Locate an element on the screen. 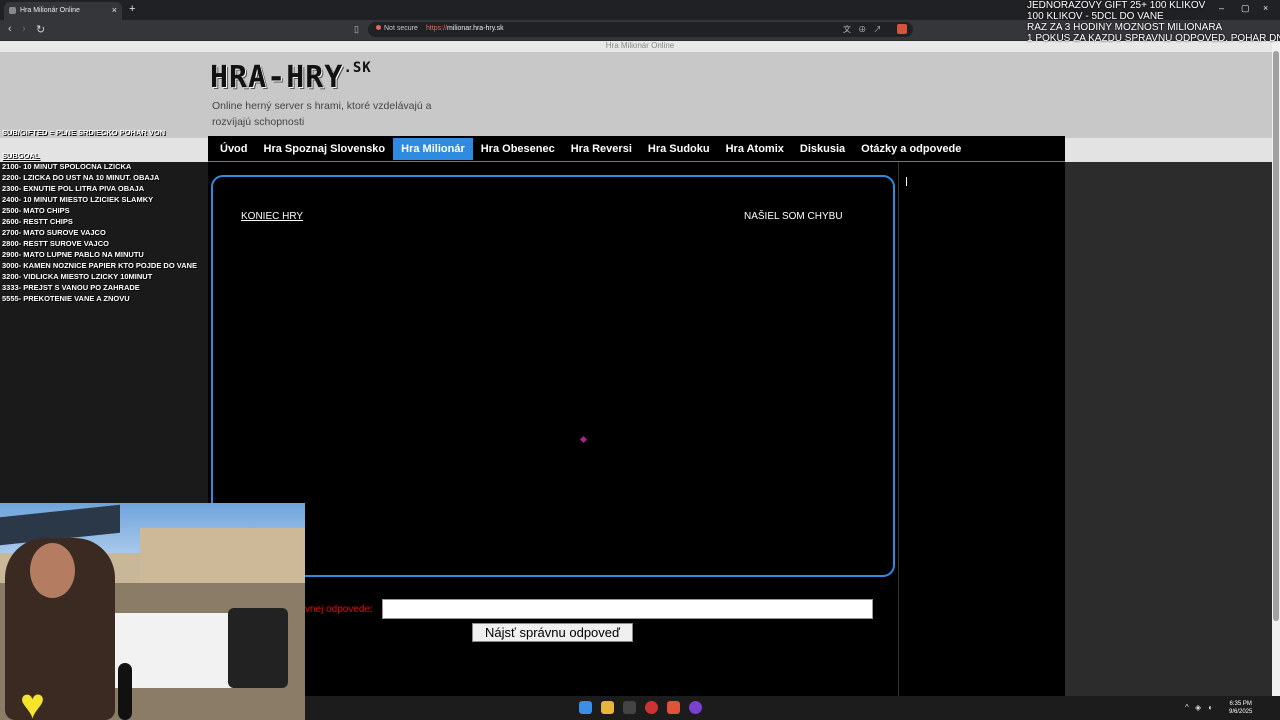  zoom-icon: ⊕ is located at coordinates (862, 29).